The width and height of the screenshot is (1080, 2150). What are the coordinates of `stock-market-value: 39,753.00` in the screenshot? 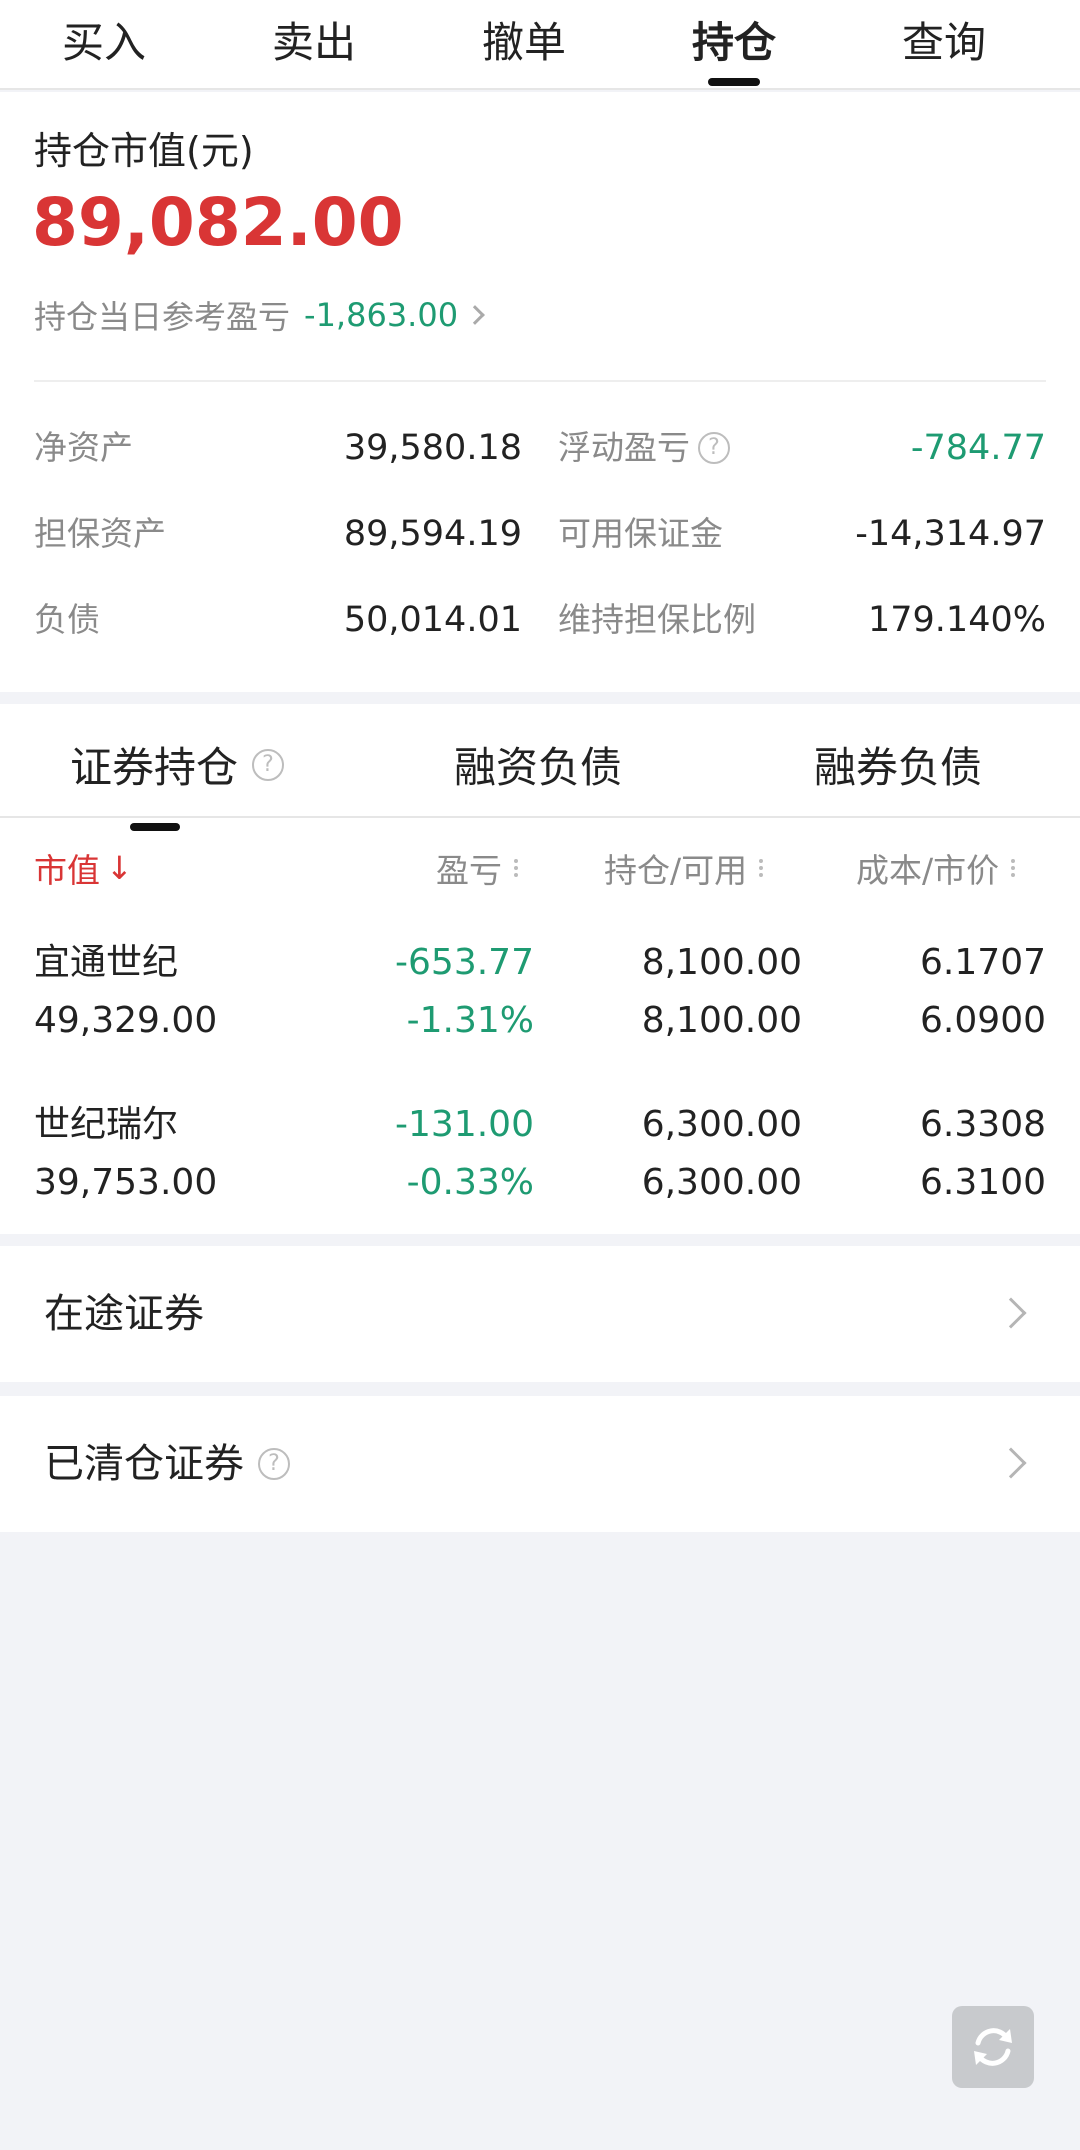 It's located at (126, 1182).